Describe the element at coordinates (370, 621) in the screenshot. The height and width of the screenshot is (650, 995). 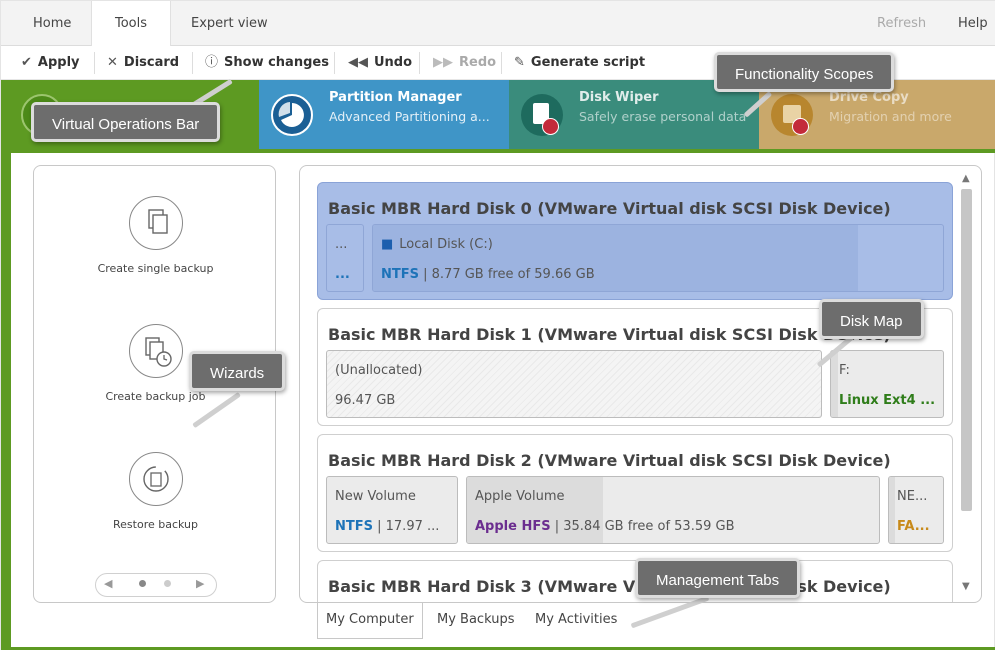
I see `tab-my-computer: My Computer` at that location.